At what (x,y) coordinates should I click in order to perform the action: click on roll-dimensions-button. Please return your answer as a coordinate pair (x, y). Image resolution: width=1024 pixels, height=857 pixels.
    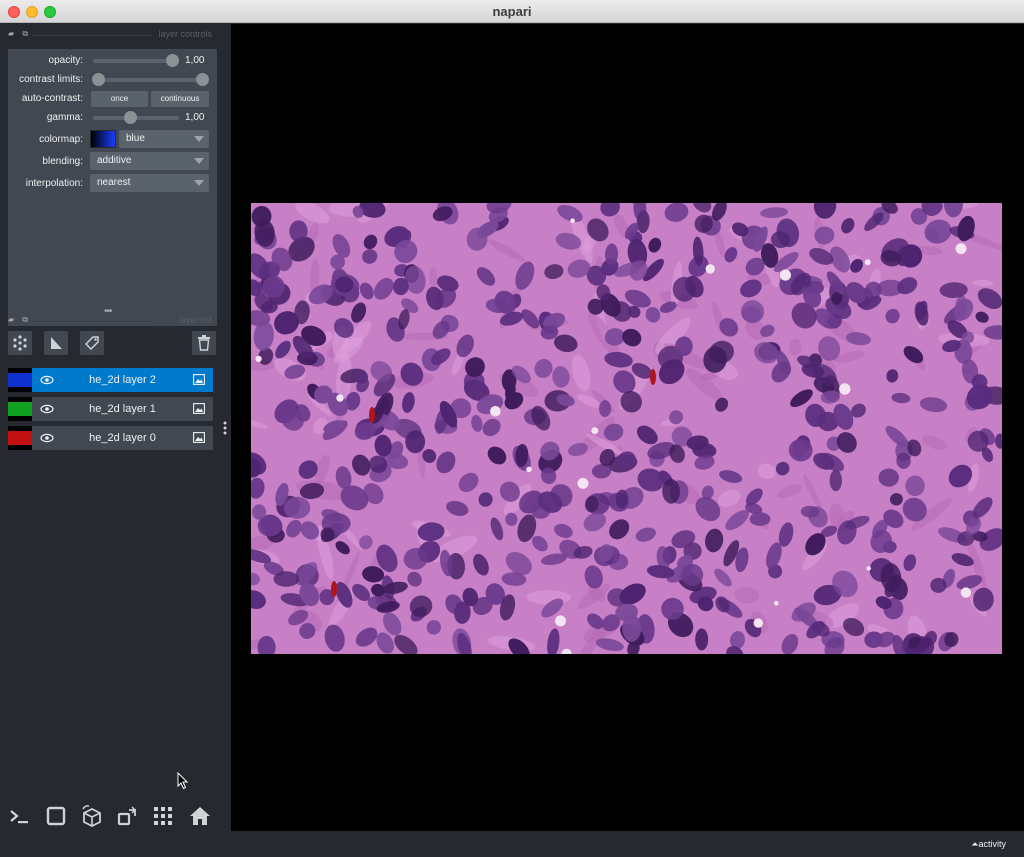
    Looking at the image, I should click on (92, 816).